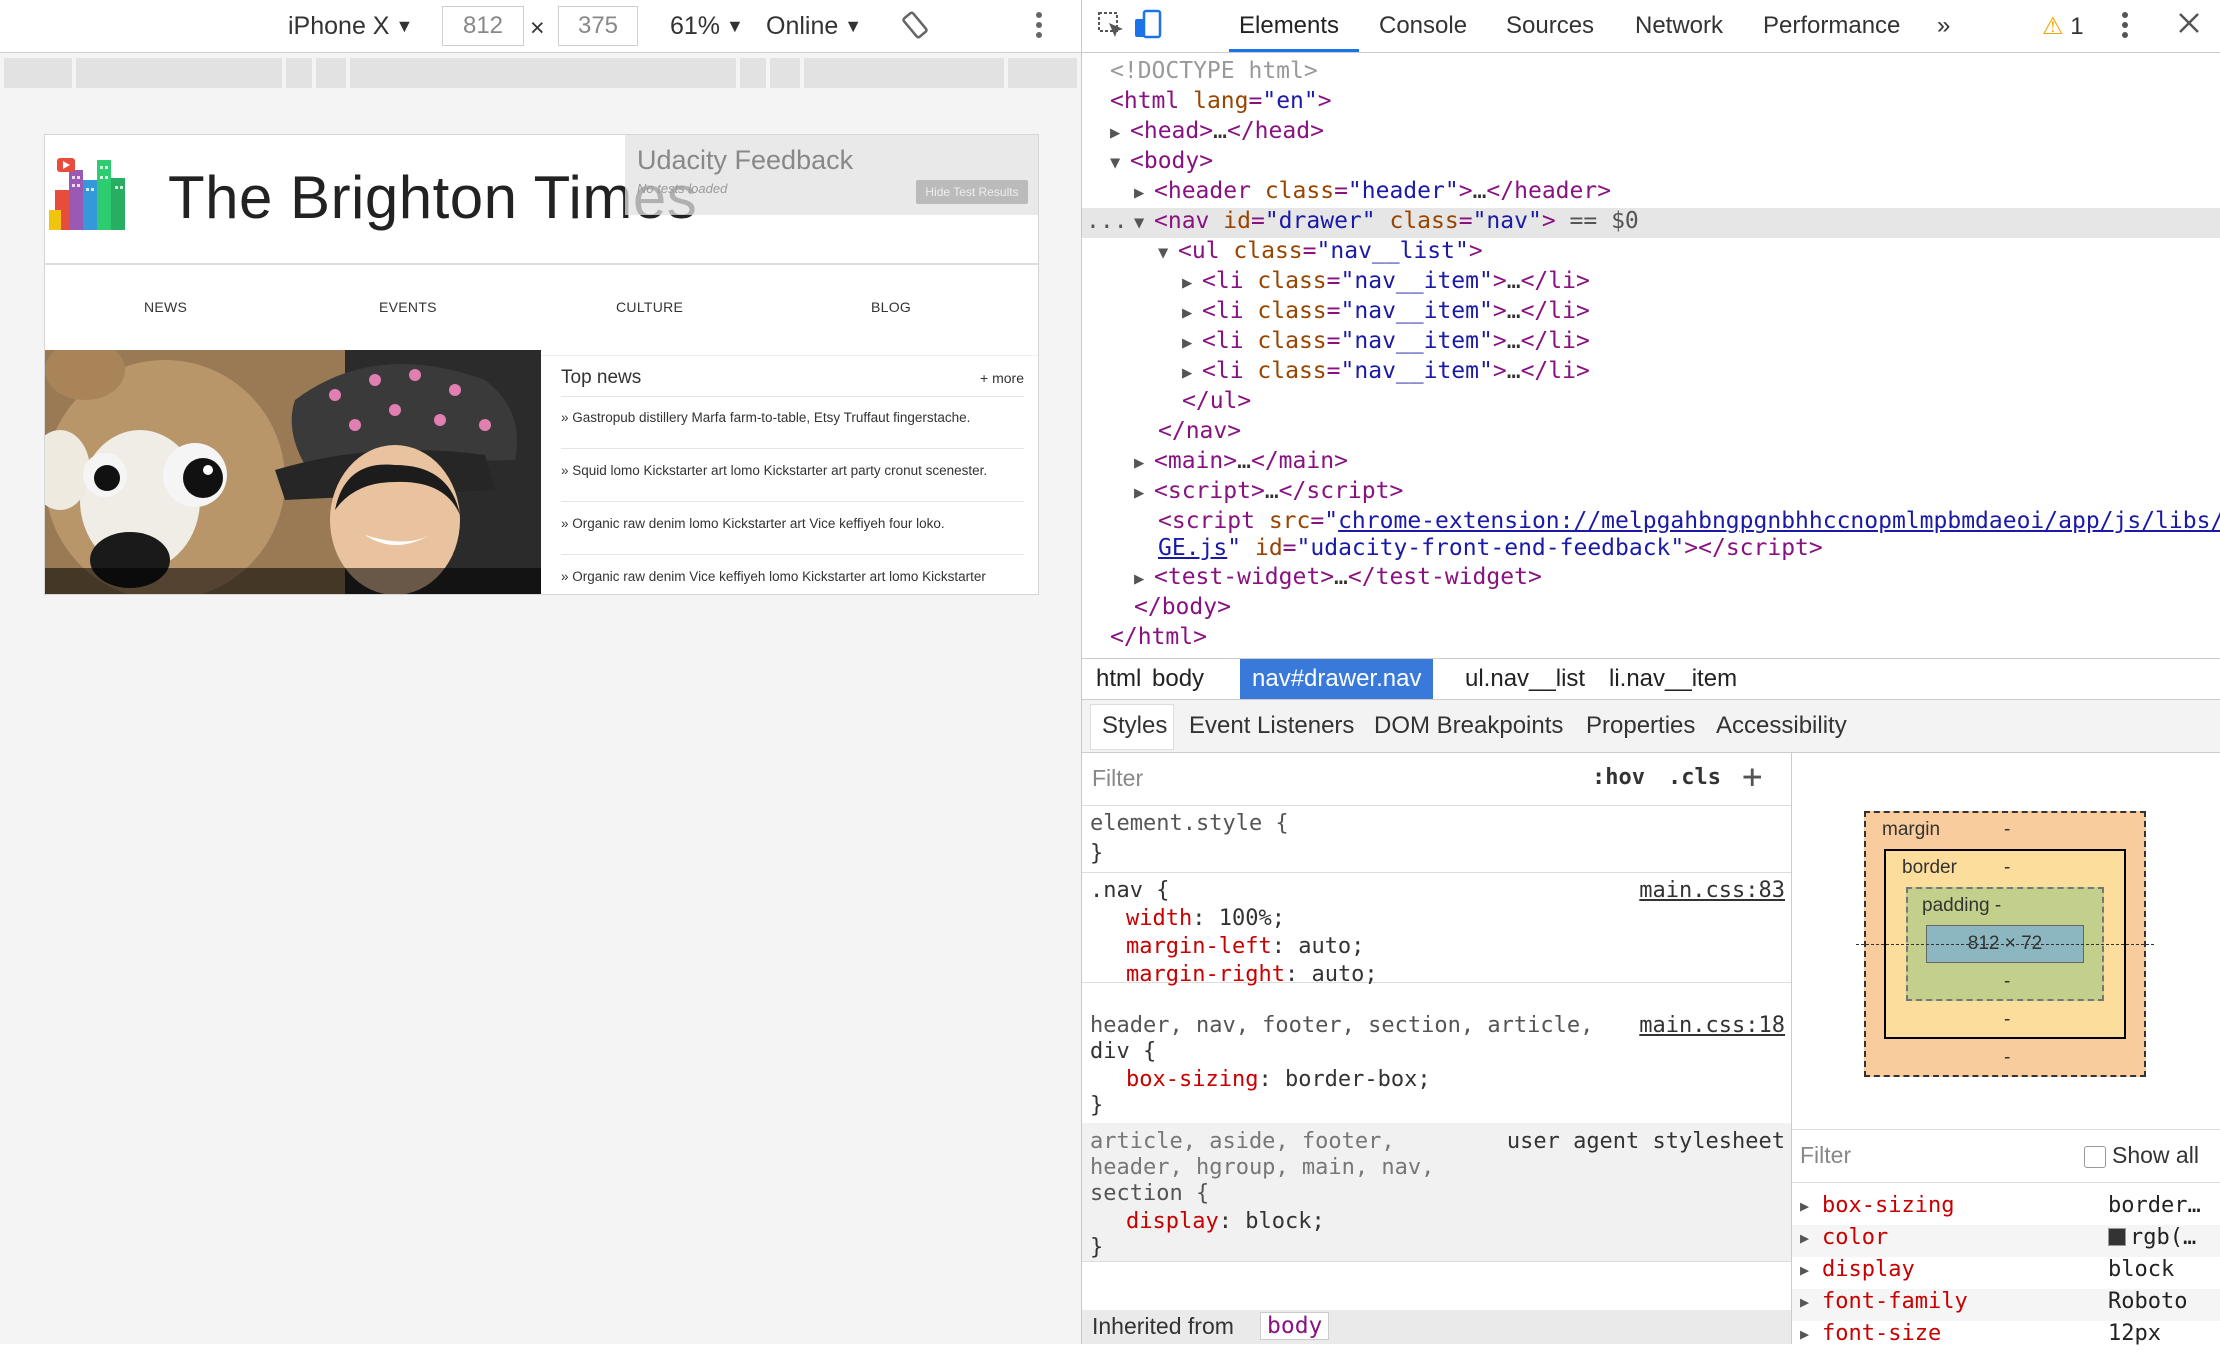 The image size is (2220, 1353). I want to click on hide-test-results-button: Hide Test Results, so click(972, 192).